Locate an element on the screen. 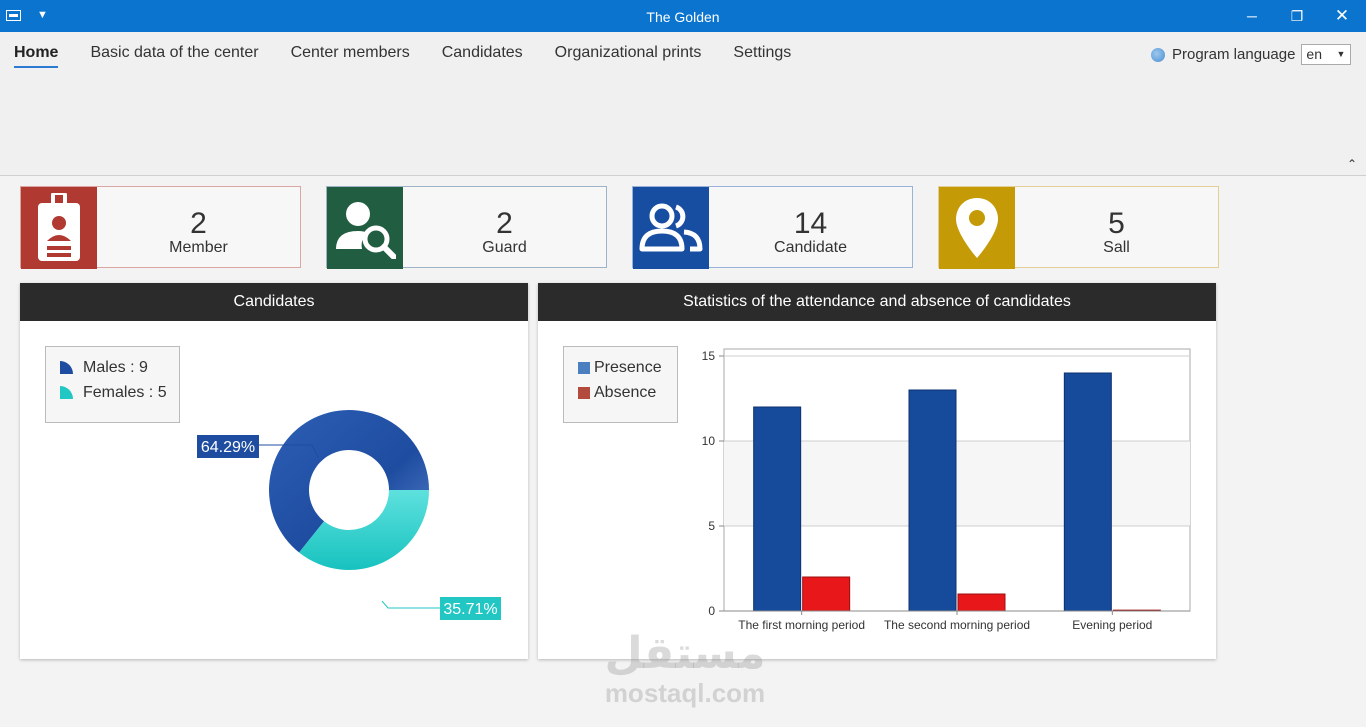 The image size is (1366, 727). donut-label-females-leader is located at coordinates (410, 604).